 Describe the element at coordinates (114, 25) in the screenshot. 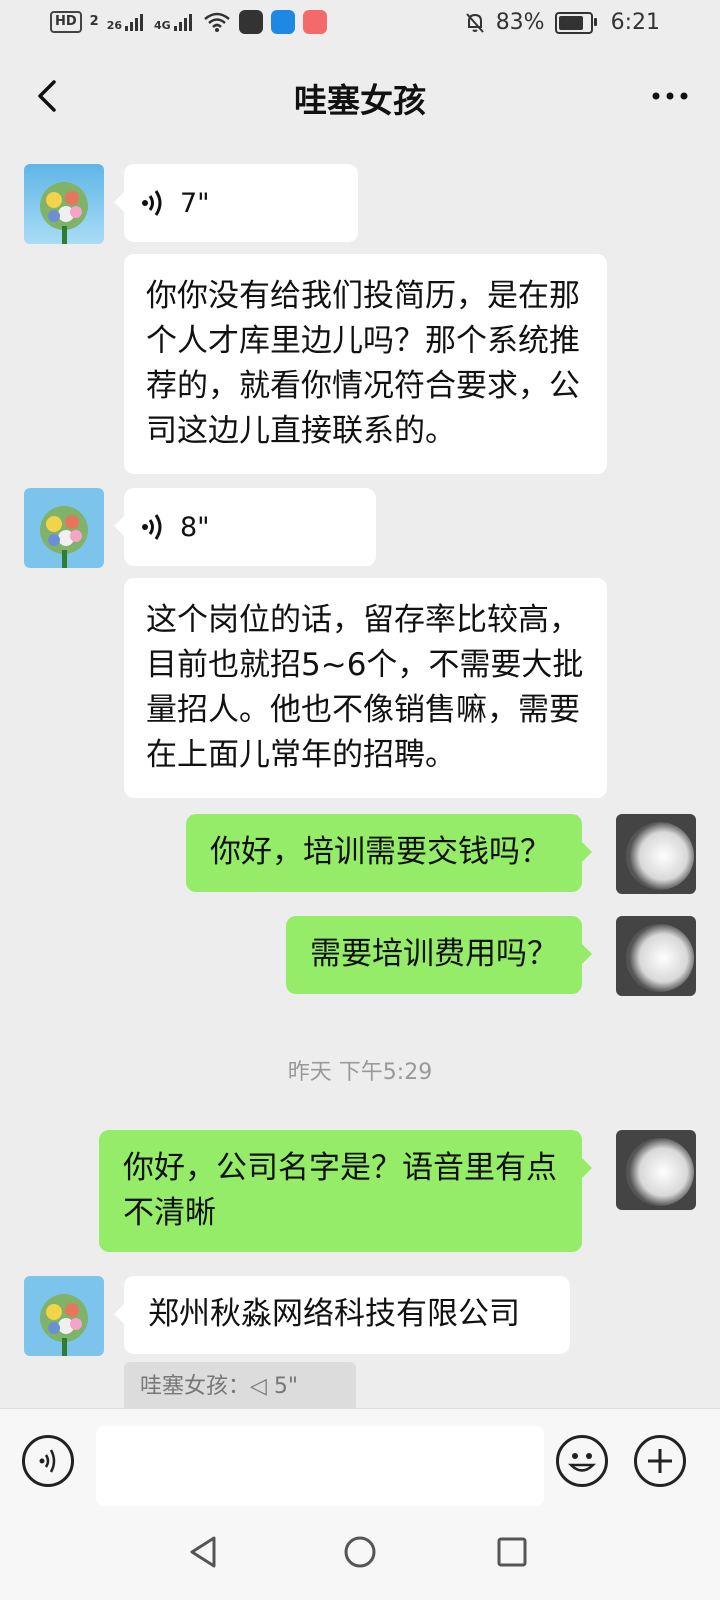

I see `net1-label: 26` at that location.